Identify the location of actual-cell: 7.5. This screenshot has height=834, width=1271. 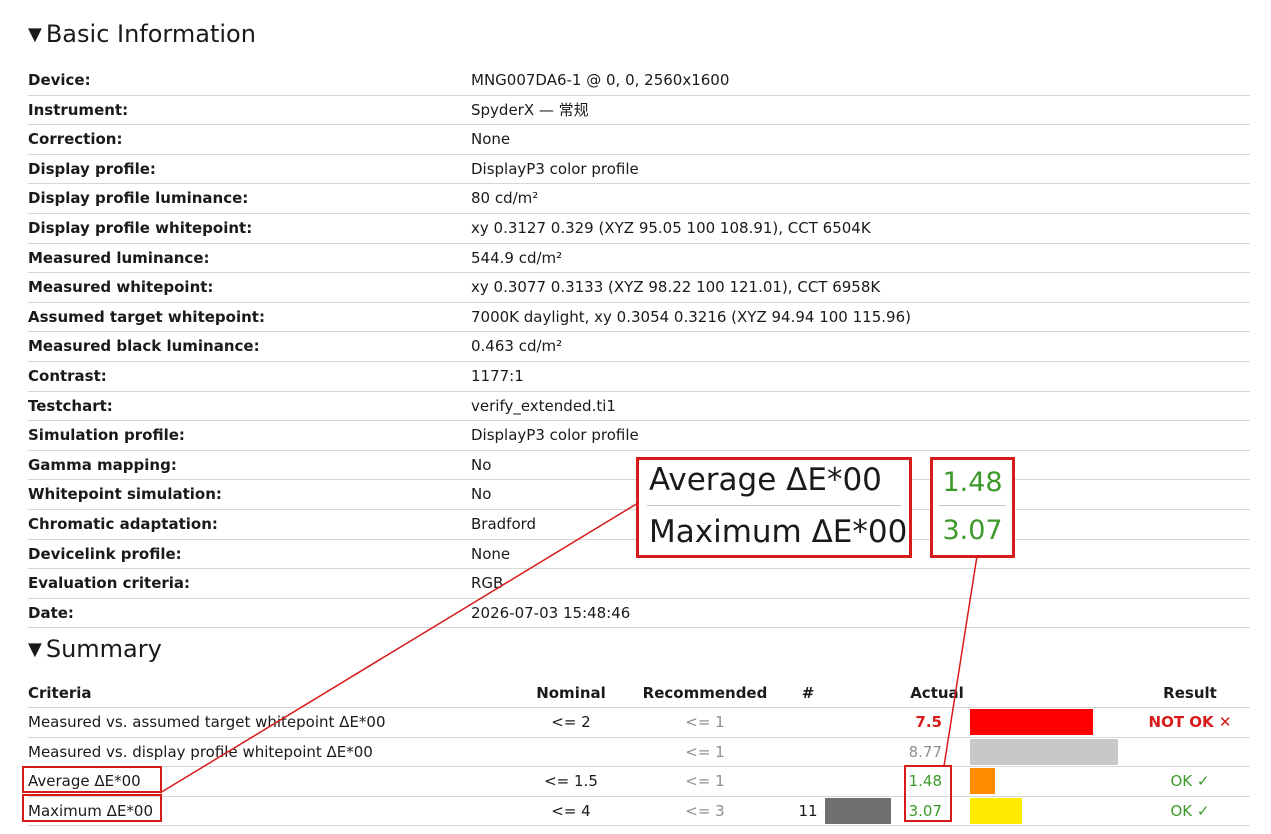
(928, 722).